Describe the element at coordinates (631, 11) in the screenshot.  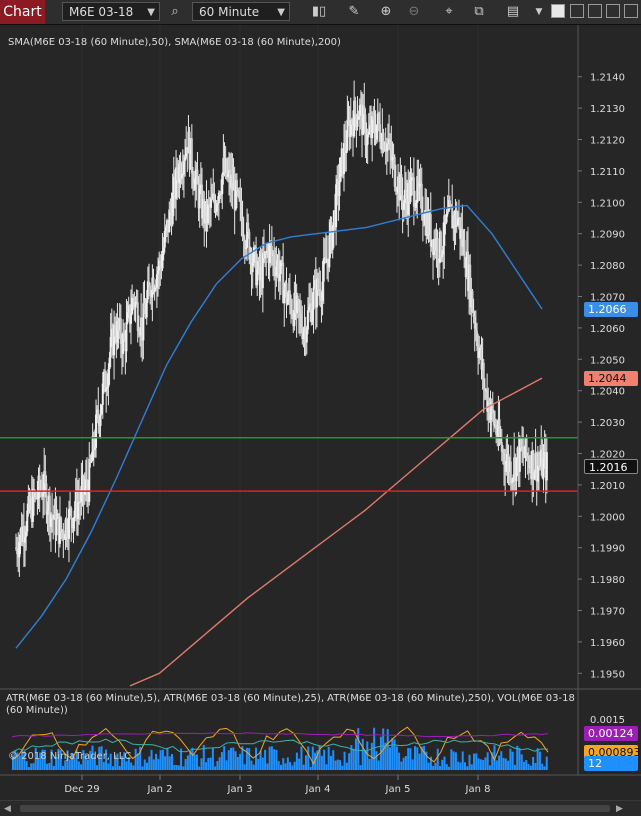
I see `close-icon` at that location.